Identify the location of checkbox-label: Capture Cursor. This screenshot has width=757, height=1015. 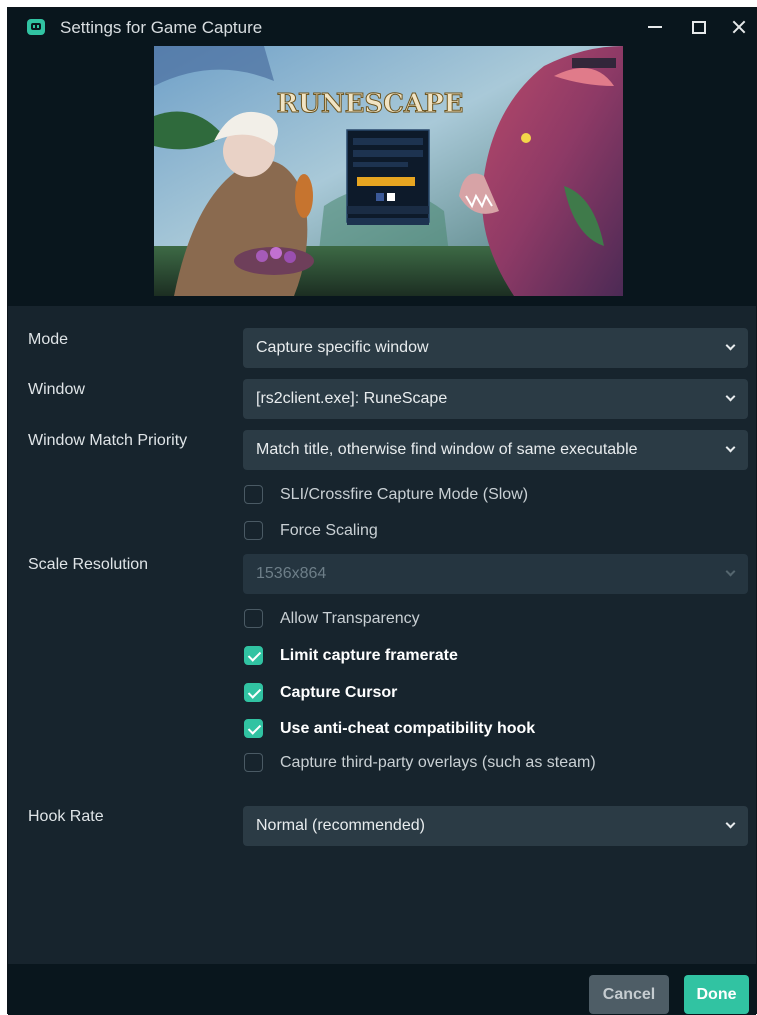
(339, 692).